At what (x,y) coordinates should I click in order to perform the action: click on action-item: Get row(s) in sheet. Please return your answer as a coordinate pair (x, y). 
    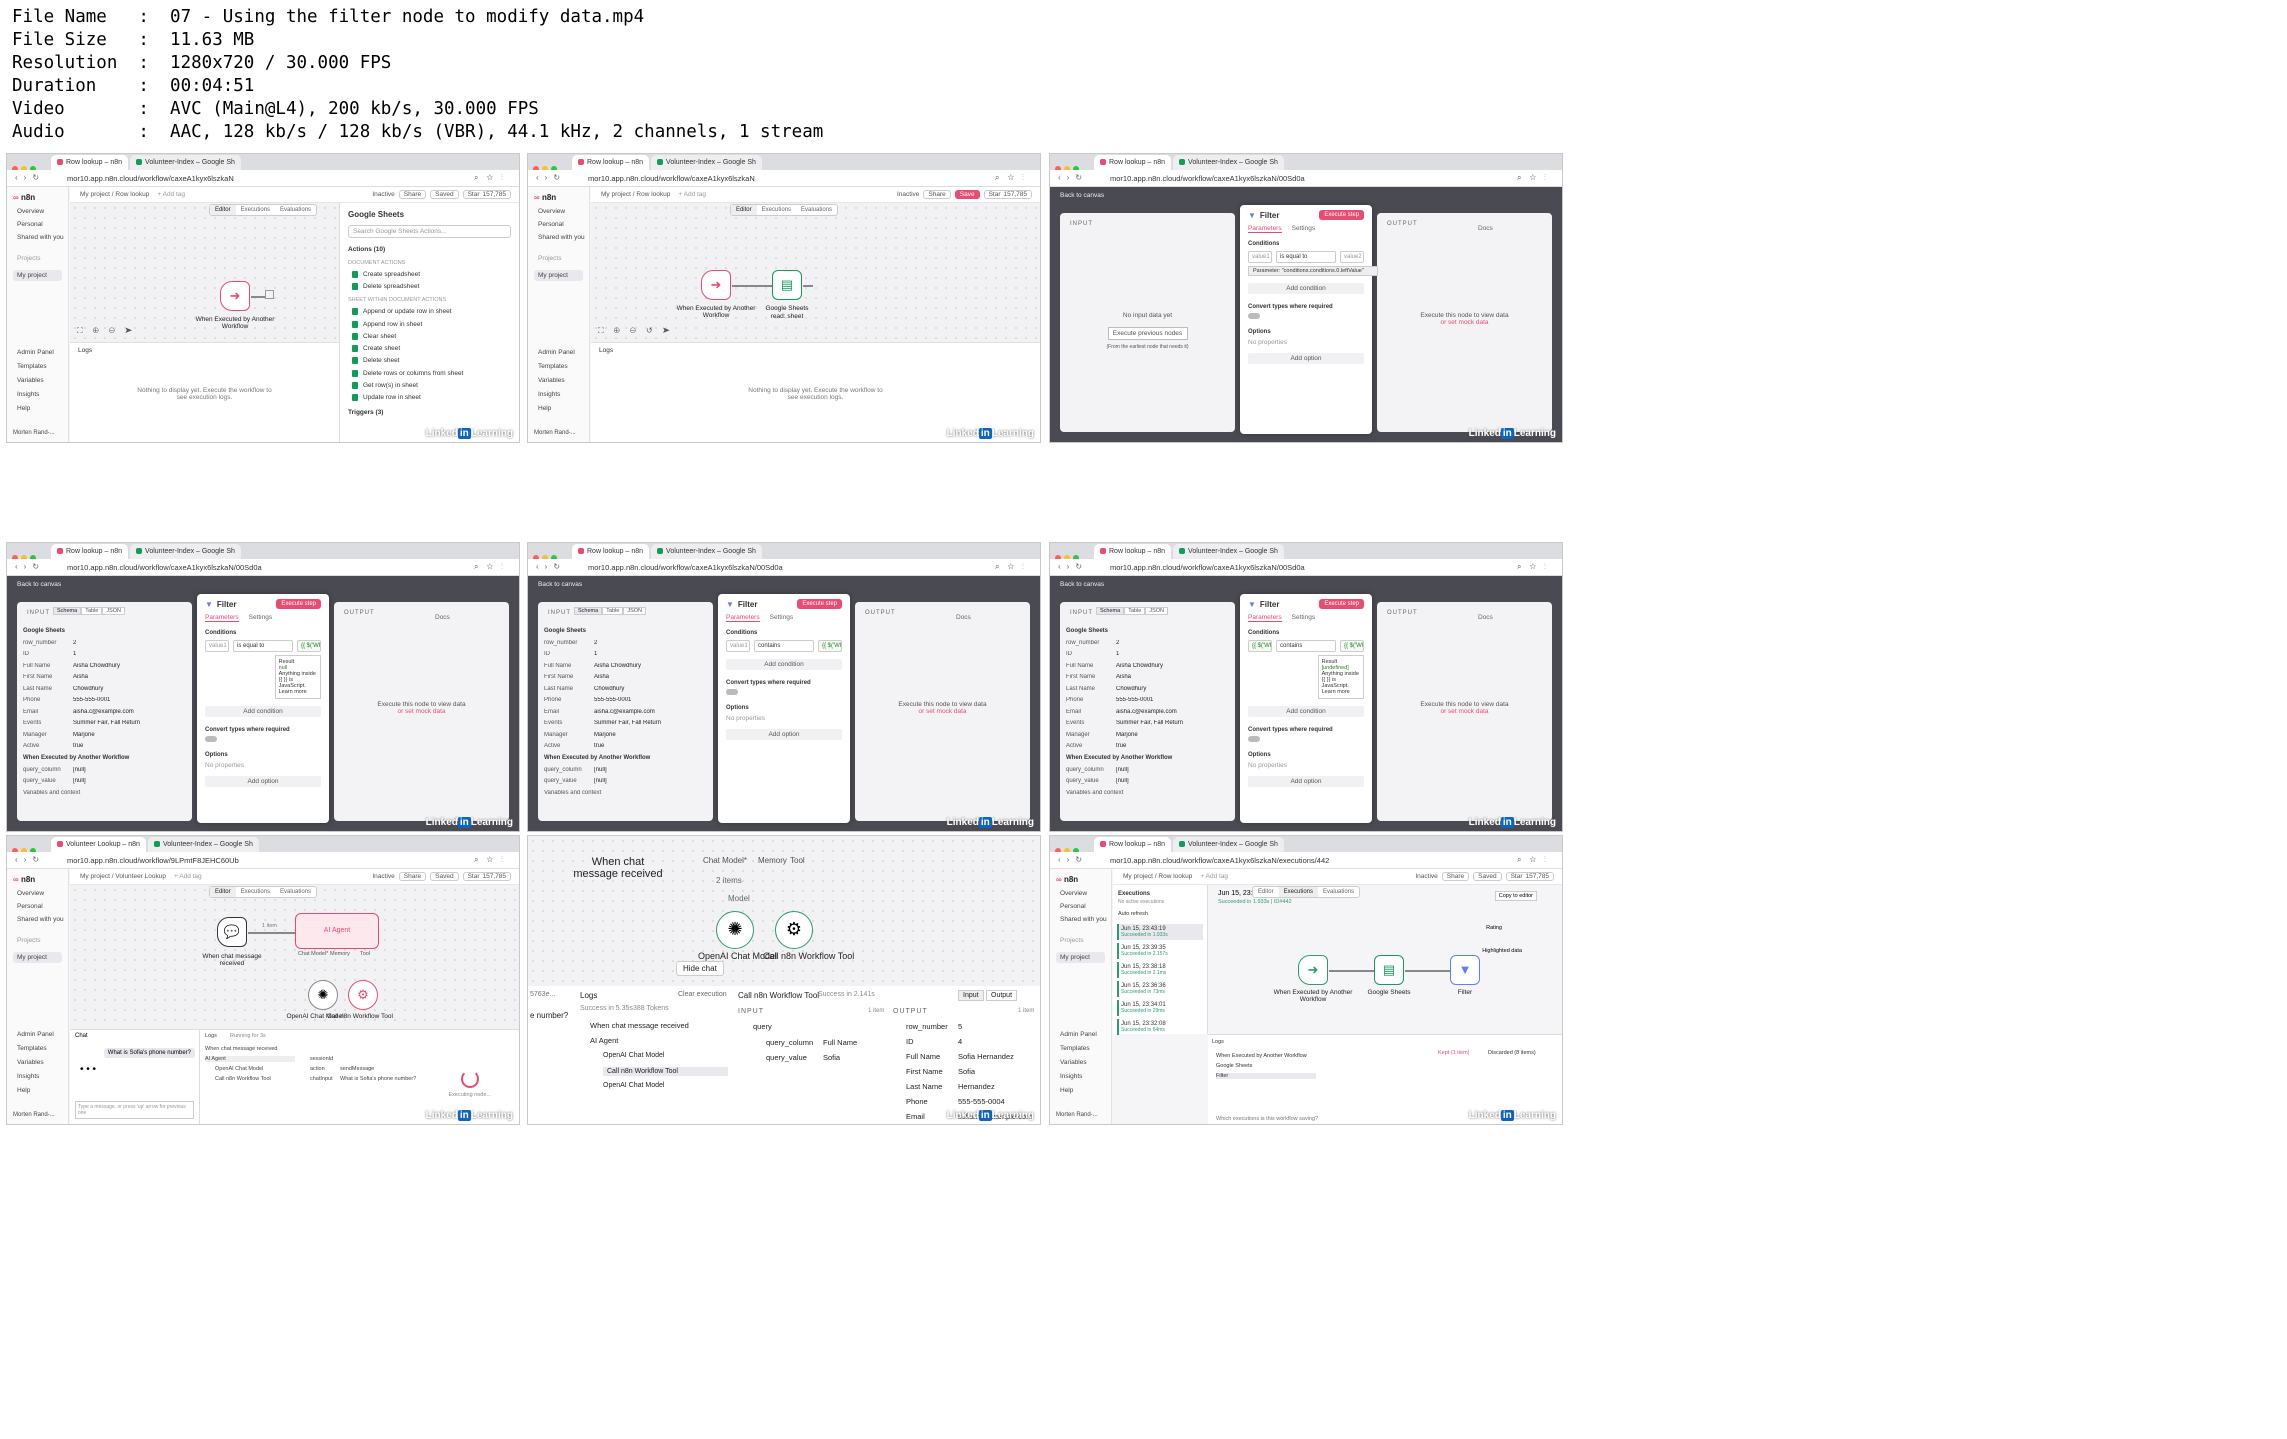
    Looking at the image, I should click on (435, 385).